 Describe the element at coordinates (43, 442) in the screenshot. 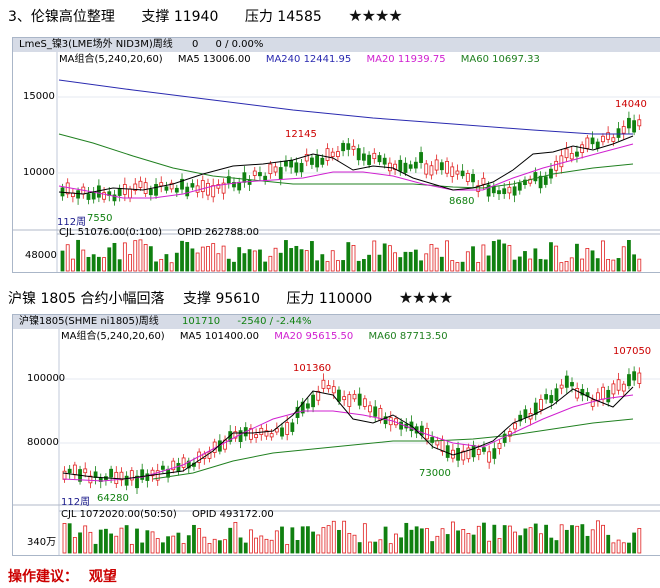

I see `y-axis-label: 80000` at that location.